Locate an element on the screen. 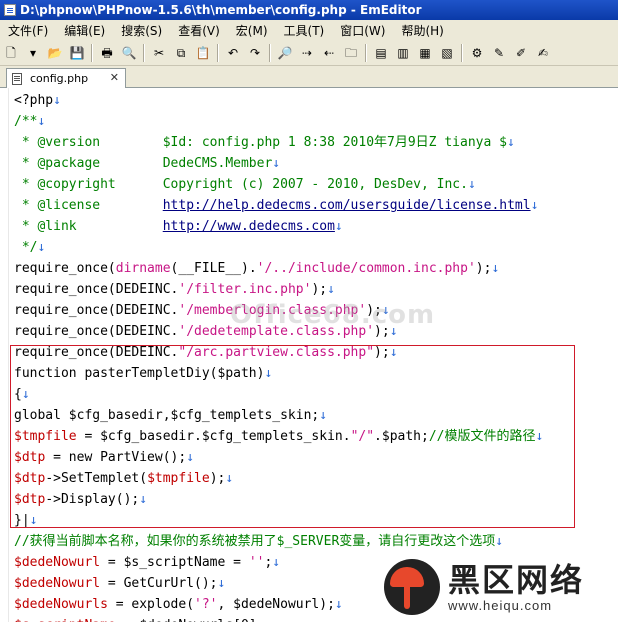  close-icon: ✕ is located at coordinates (114, 77).